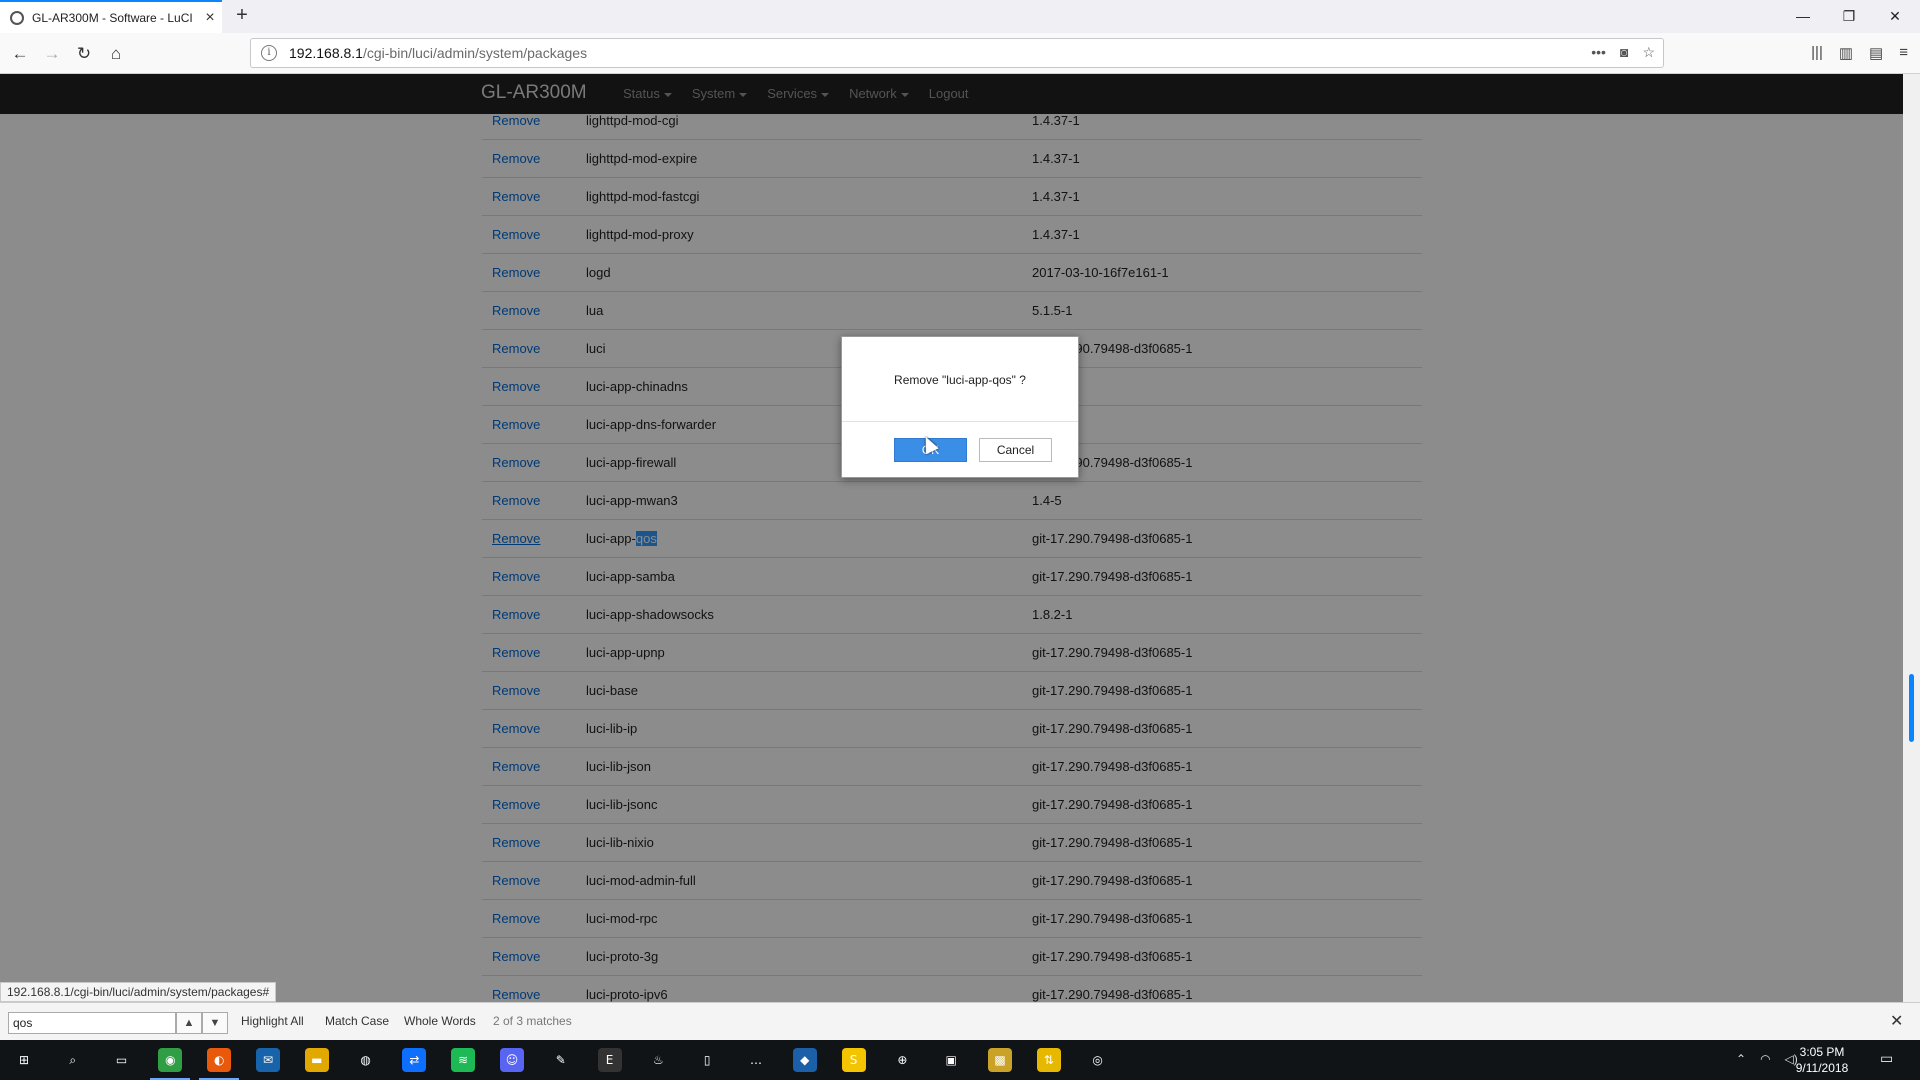  What do you see at coordinates (52, 54) in the screenshot?
I see `forward-button: →` at bounding box center [52, 54].